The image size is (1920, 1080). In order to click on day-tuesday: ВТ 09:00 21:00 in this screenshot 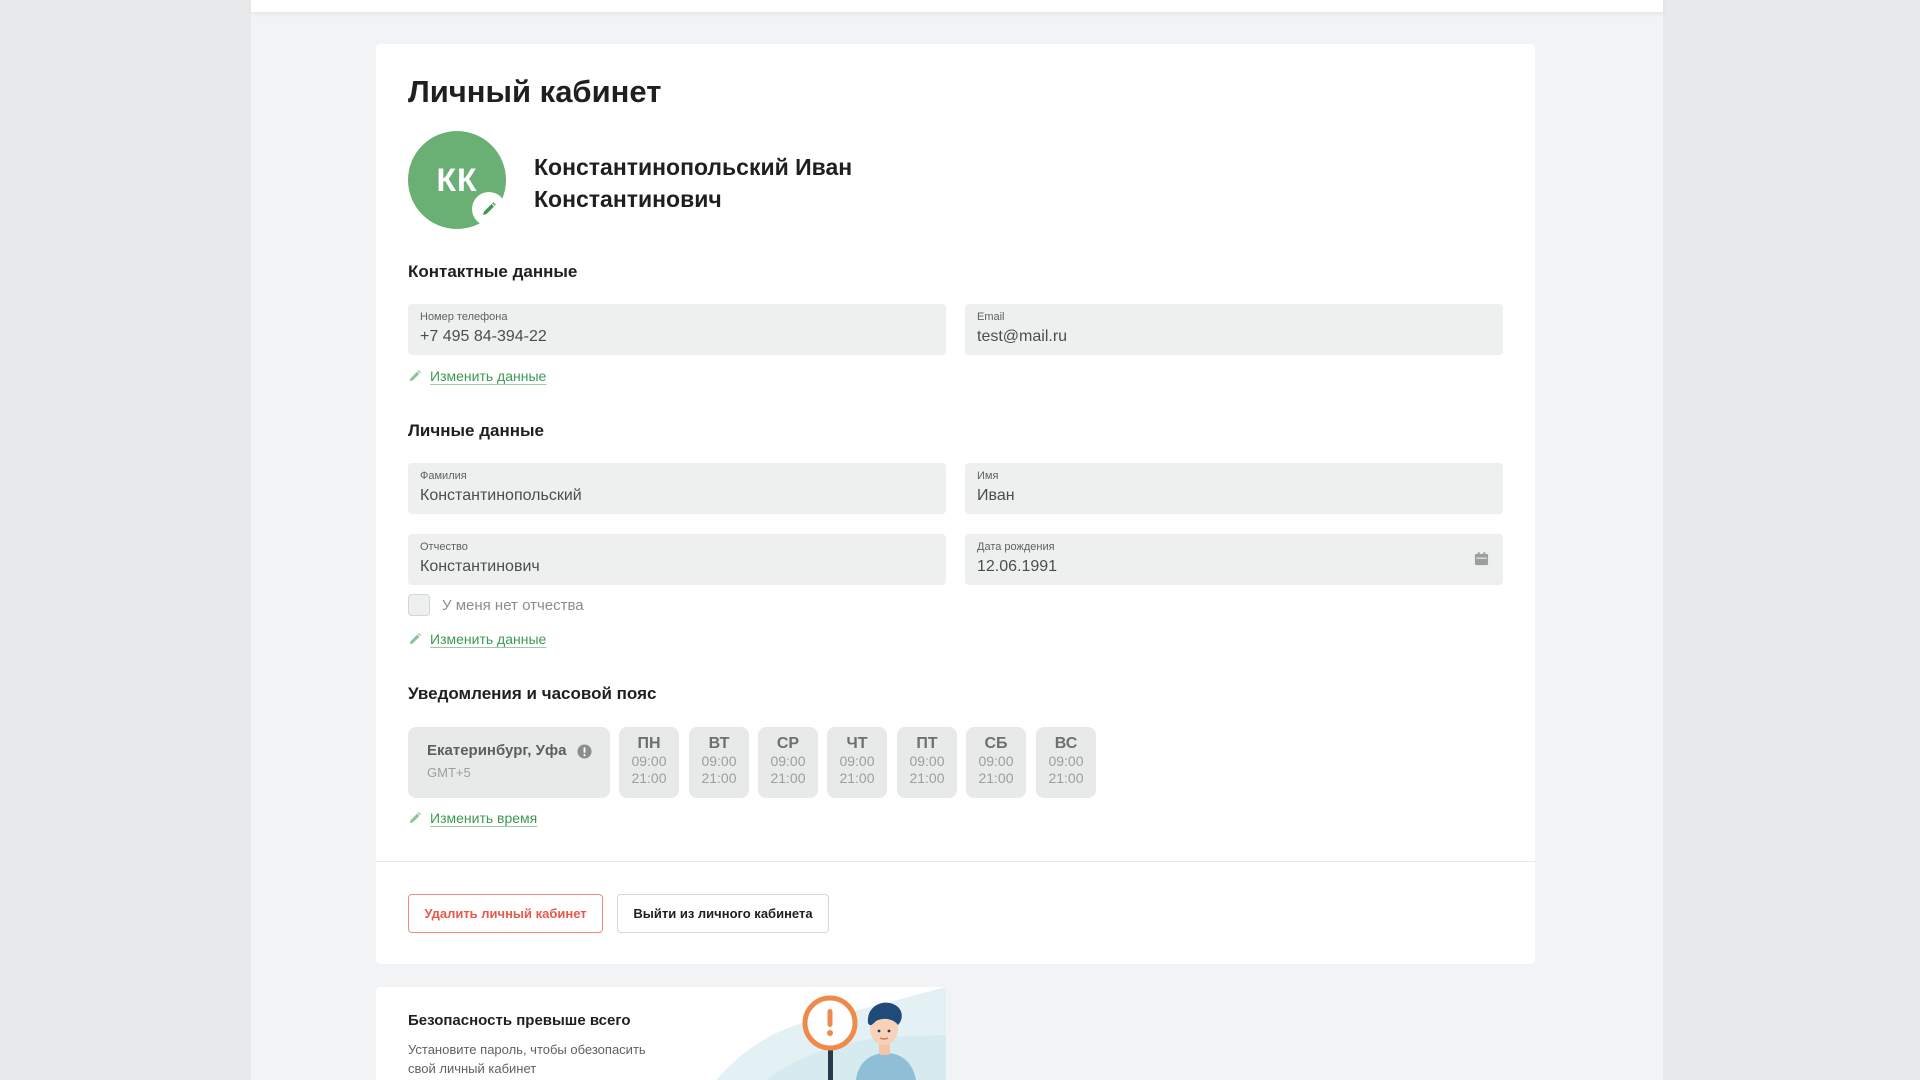, I will do `click(719, 762)`.